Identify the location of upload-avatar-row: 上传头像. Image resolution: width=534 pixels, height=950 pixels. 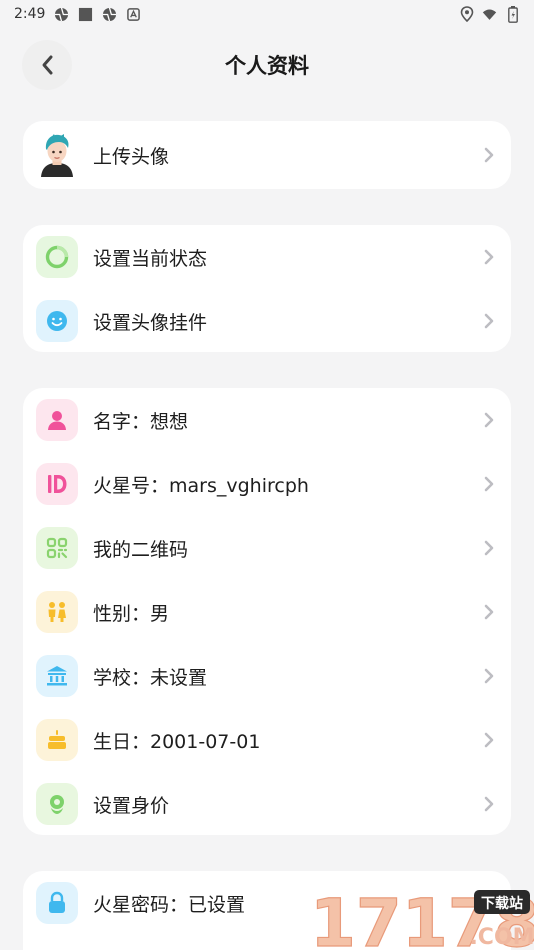
(267, 155).